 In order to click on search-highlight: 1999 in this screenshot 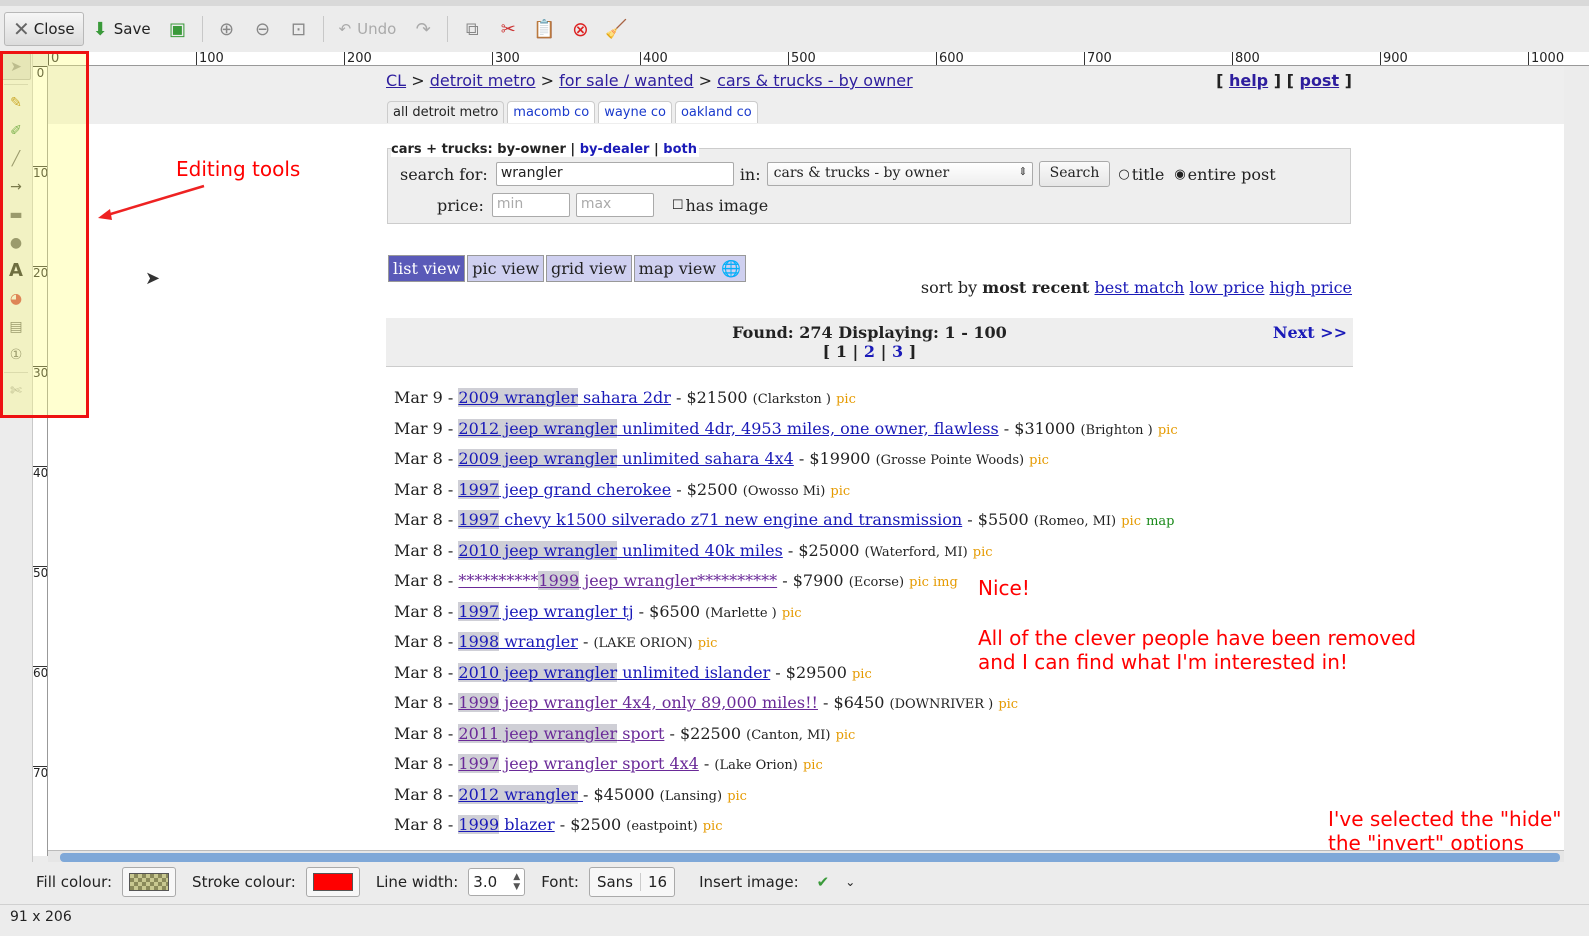, I will do `click(559, 580)`.